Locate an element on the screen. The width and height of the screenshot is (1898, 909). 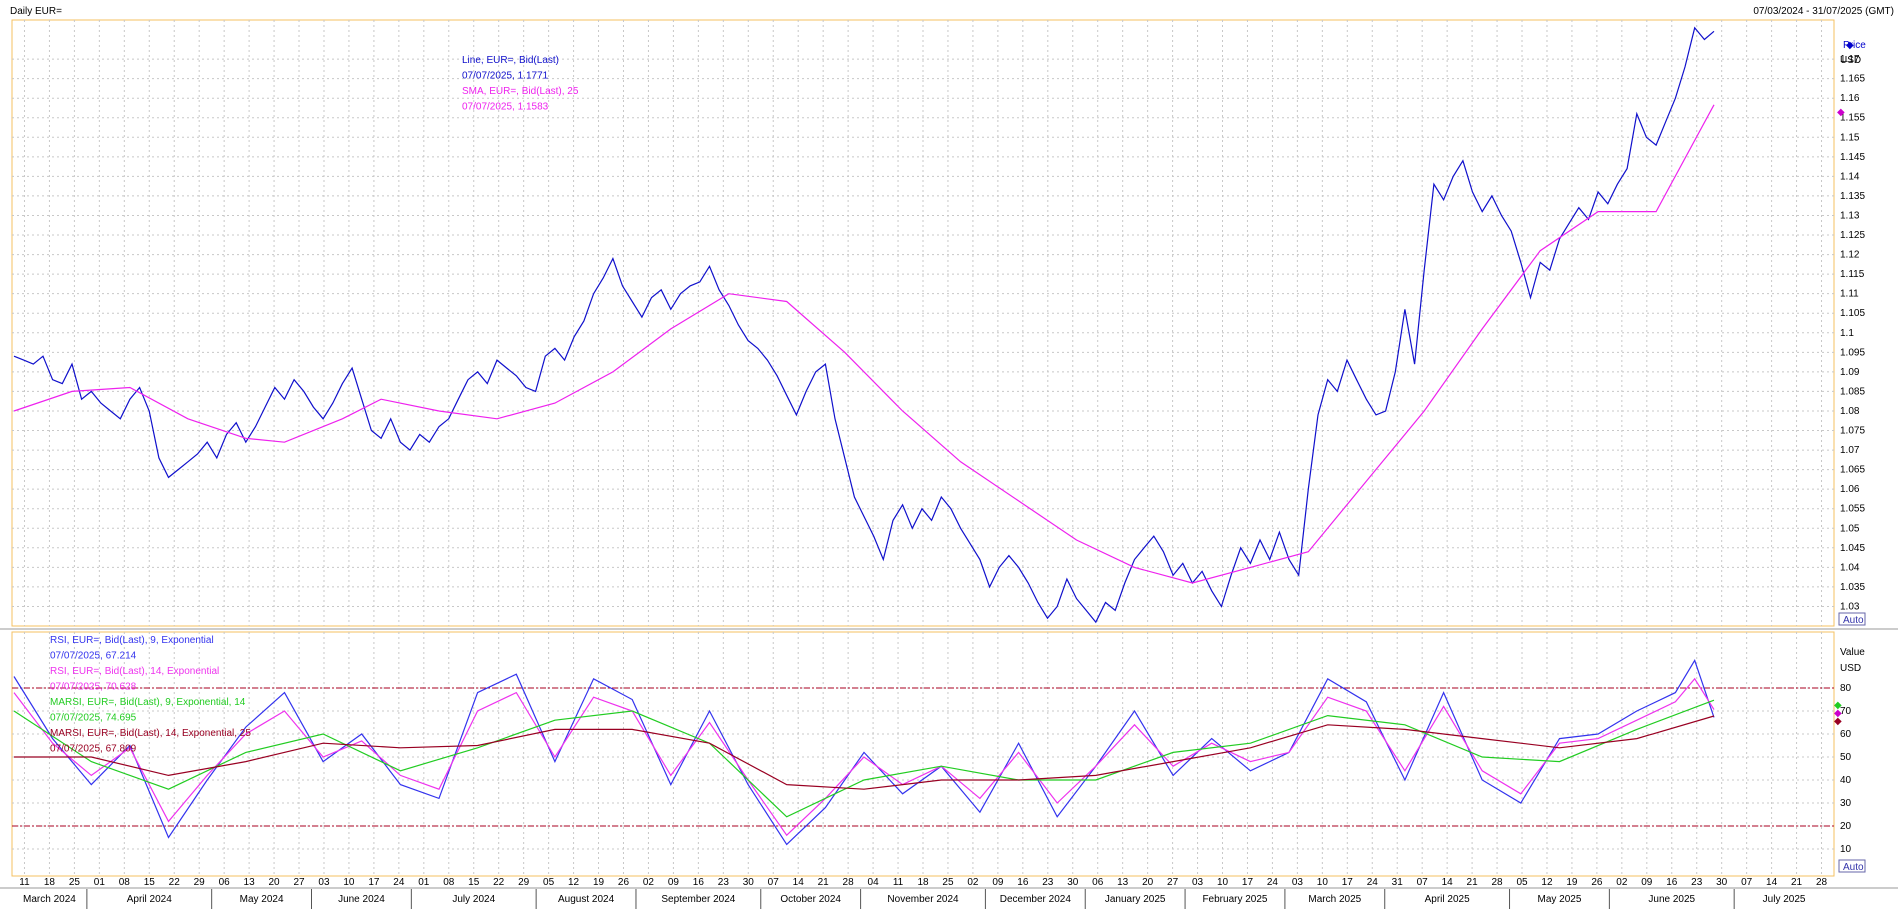
sma-marker-icon: ◆ is located at coordinates (1841, 112).